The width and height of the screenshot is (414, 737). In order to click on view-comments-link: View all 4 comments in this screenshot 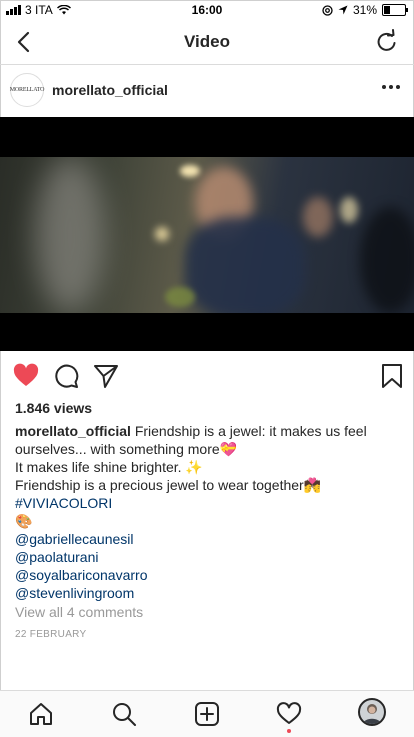, I will do `click(79, 612)`.